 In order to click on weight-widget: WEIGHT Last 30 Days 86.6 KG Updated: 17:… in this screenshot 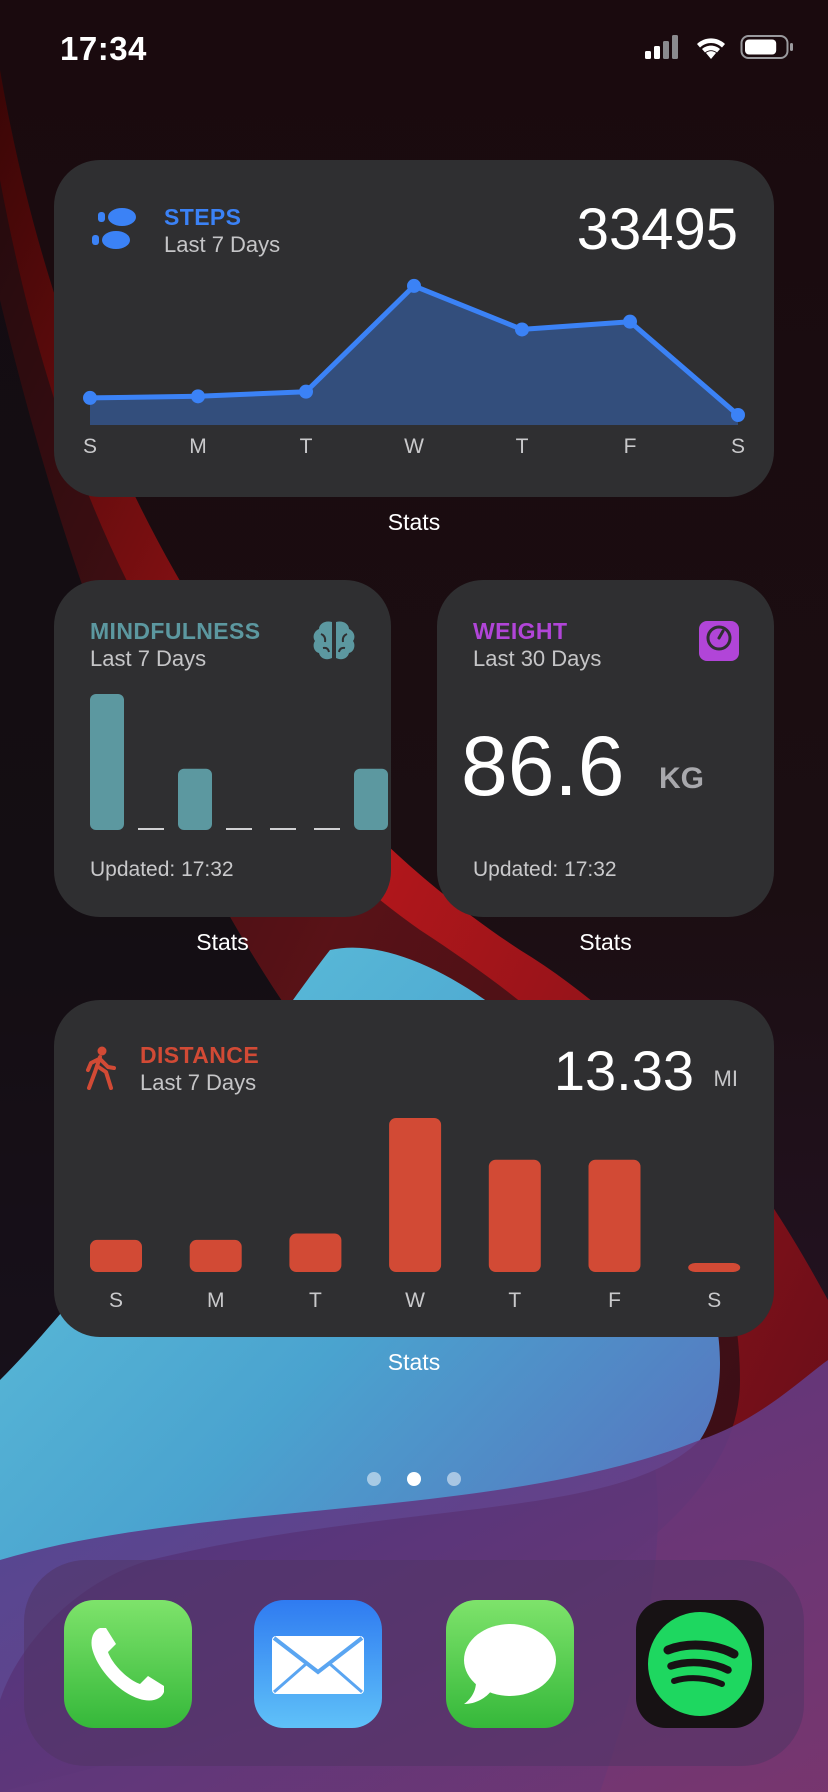, I will do `click(605, 748)`.